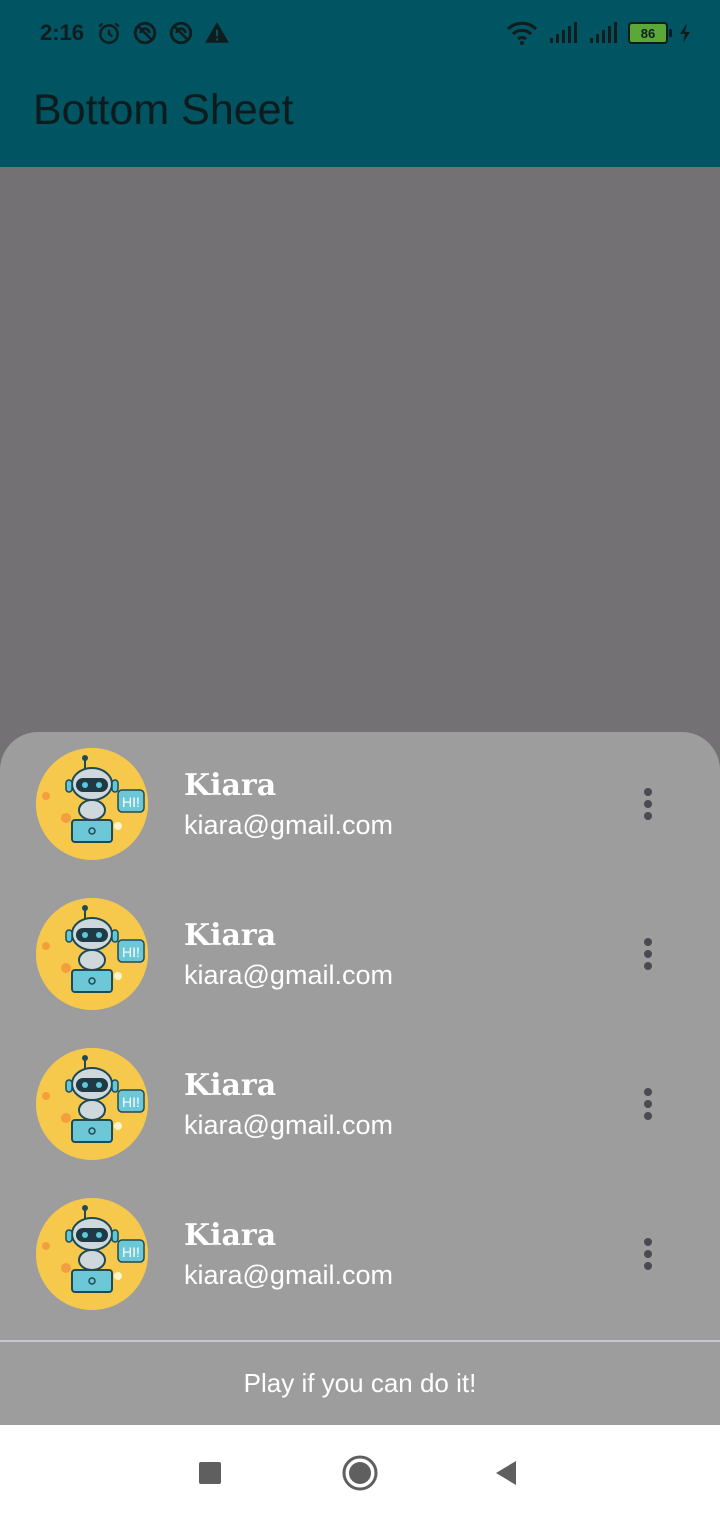 The height and width of the screenshot is (1520, 720). Describe the element at coordinates (522, 33) in the screenshot. I see `wifi-icon` at that location.